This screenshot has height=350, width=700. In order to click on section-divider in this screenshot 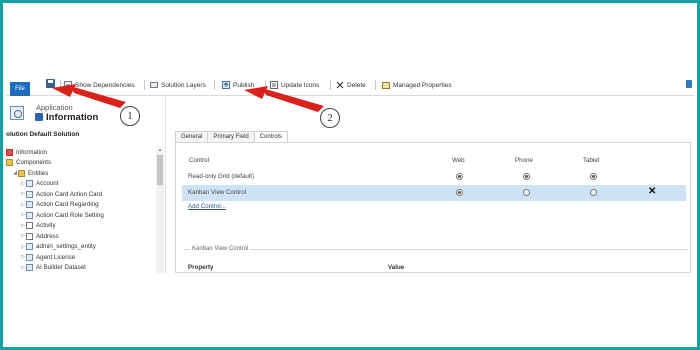, I will do `click(436, 249)`.